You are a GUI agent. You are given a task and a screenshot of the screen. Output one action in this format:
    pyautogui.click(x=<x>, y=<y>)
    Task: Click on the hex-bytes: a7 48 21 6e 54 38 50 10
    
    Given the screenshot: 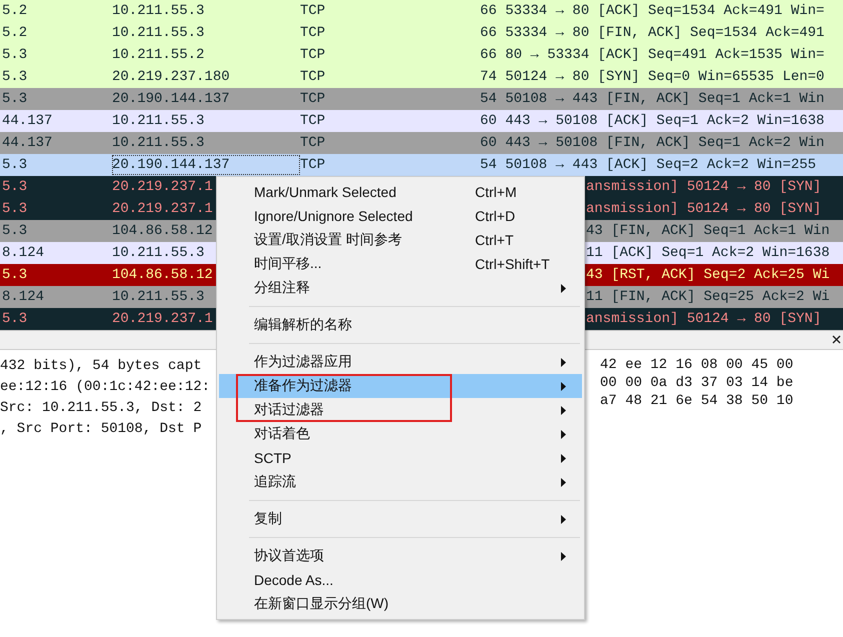 What is the action you would take?
    pyautogui.click(x=697, y=401)
    